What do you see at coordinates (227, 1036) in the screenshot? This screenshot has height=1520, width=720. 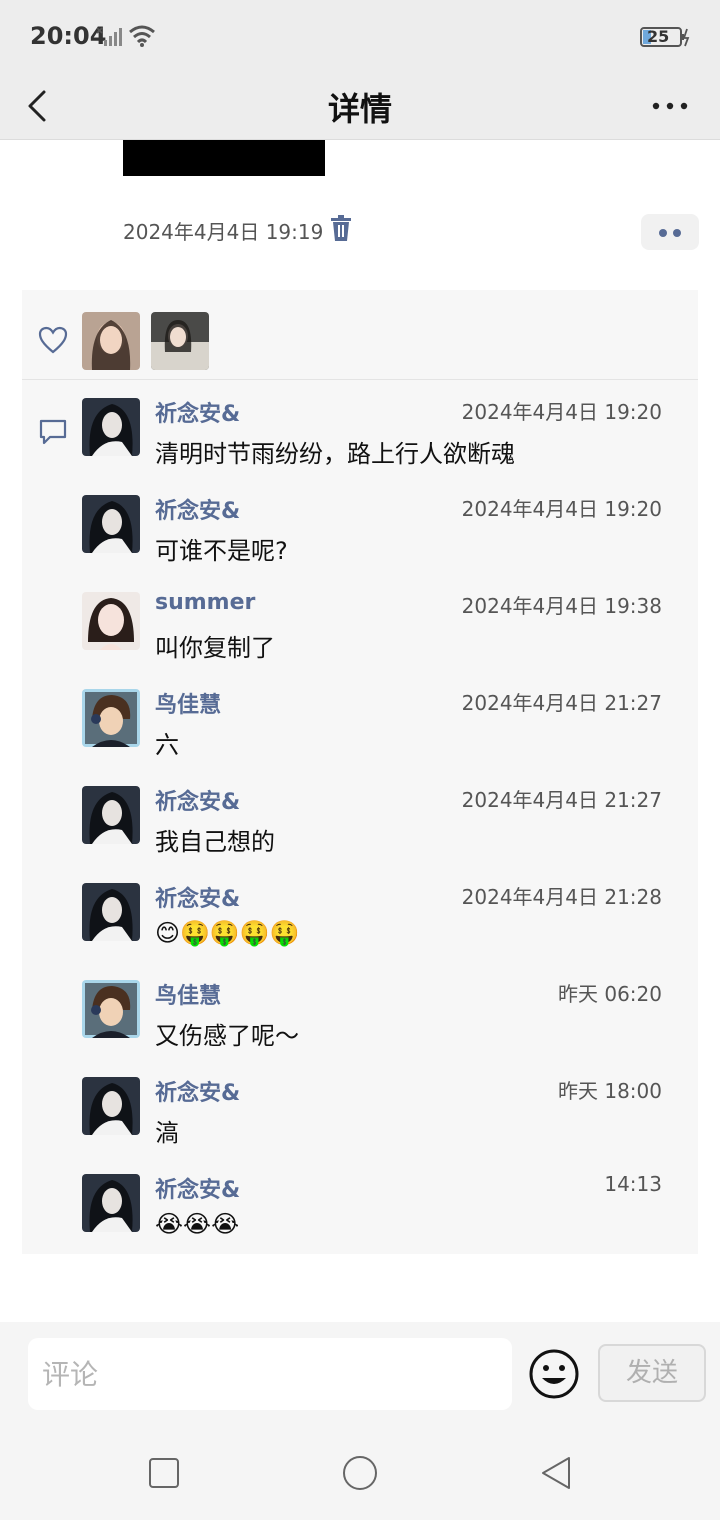 I see `comment-text: 又伤感了呢～` at bounding box center [227, 1036].